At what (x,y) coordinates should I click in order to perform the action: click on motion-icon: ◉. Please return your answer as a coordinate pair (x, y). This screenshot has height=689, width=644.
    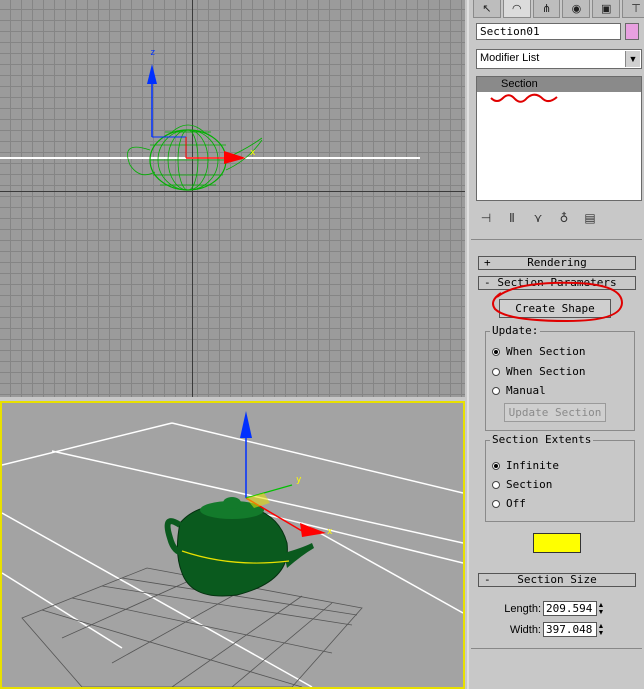
    Looking at the image, I should click on (576, 8).